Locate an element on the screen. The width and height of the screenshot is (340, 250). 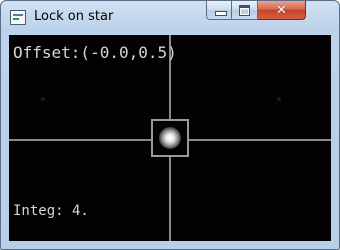
locked-star is located at coordinates (170, 138).